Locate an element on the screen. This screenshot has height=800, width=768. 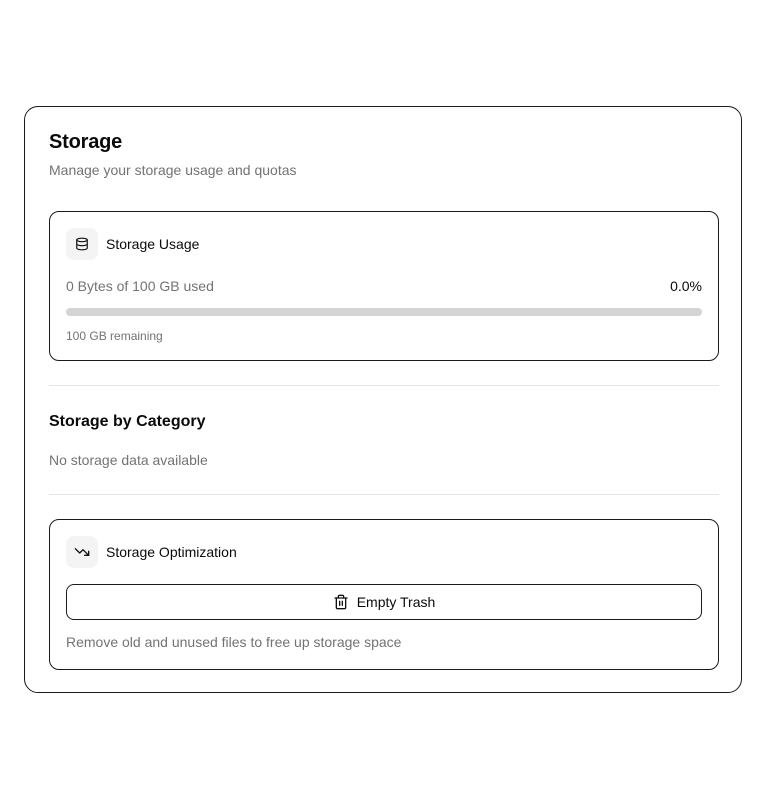
trending-down-icon is located at coordinates (82, 552).